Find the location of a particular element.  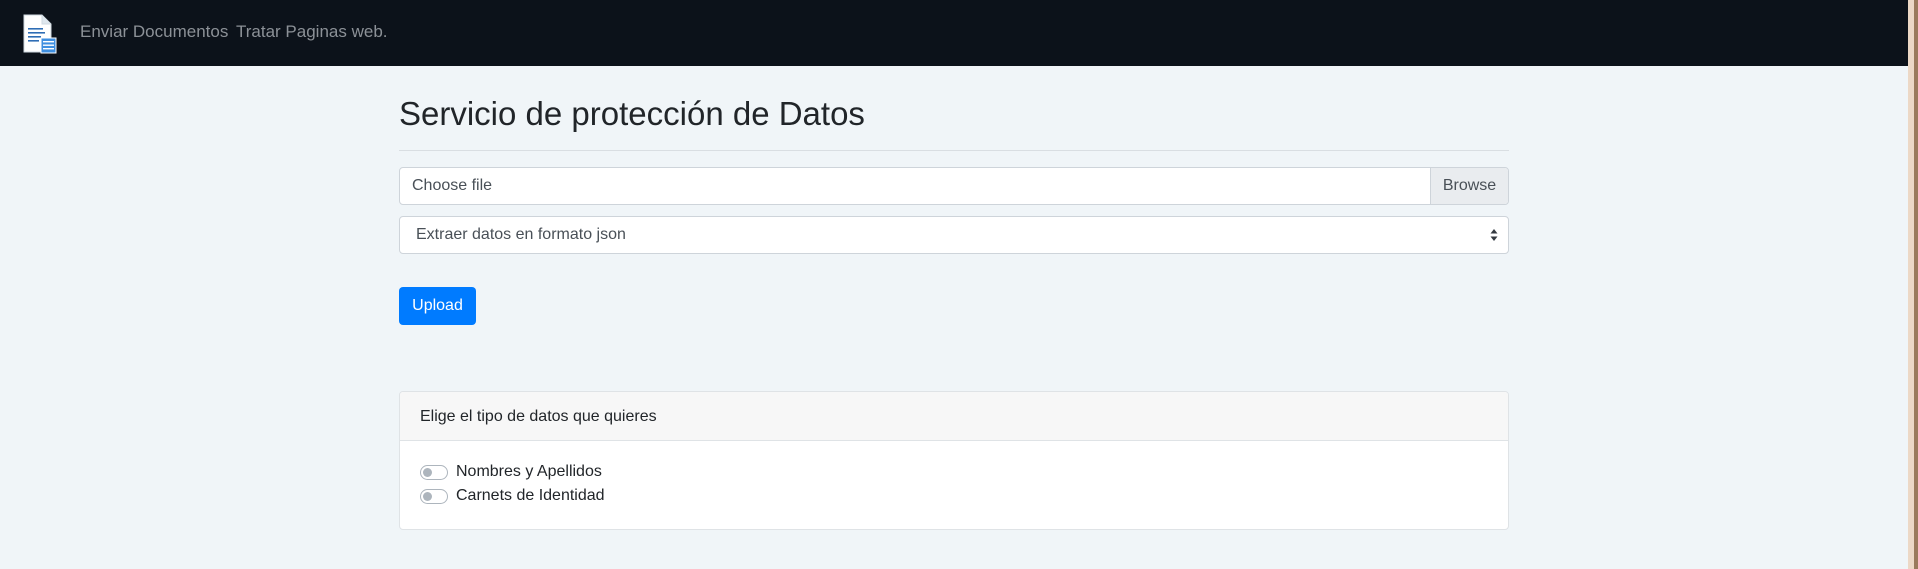

window-edge is located at coordinates (1913, 284).